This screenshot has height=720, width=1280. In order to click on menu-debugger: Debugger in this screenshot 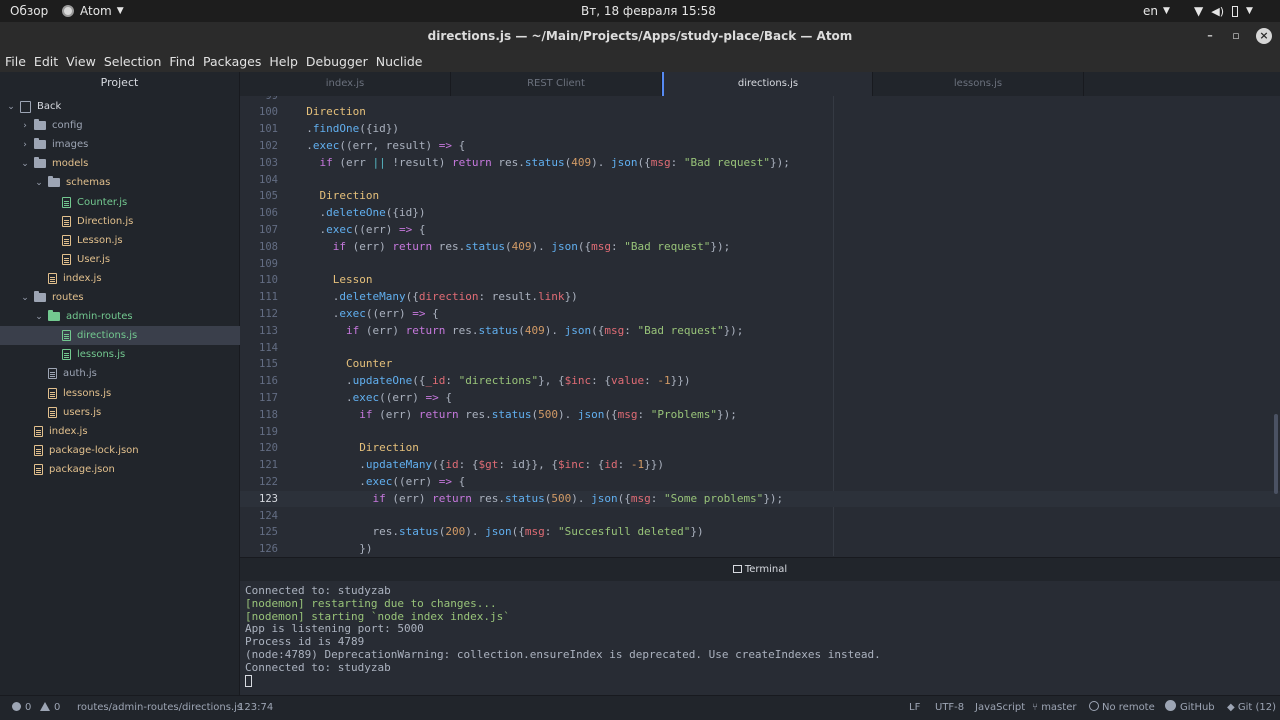, I will do `click(337, 61)`.